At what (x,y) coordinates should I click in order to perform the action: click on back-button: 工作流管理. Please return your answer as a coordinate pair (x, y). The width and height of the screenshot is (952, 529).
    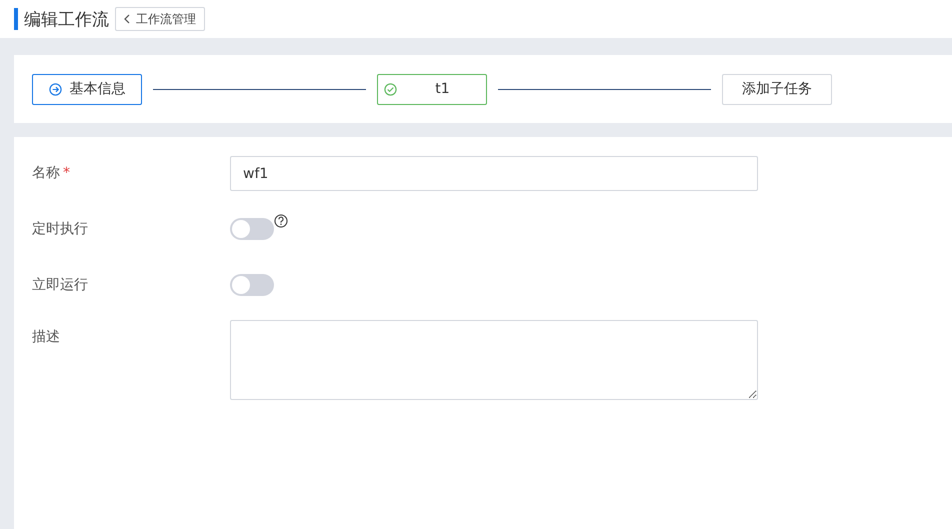
    Looking at the image, I should click on (160, 19).